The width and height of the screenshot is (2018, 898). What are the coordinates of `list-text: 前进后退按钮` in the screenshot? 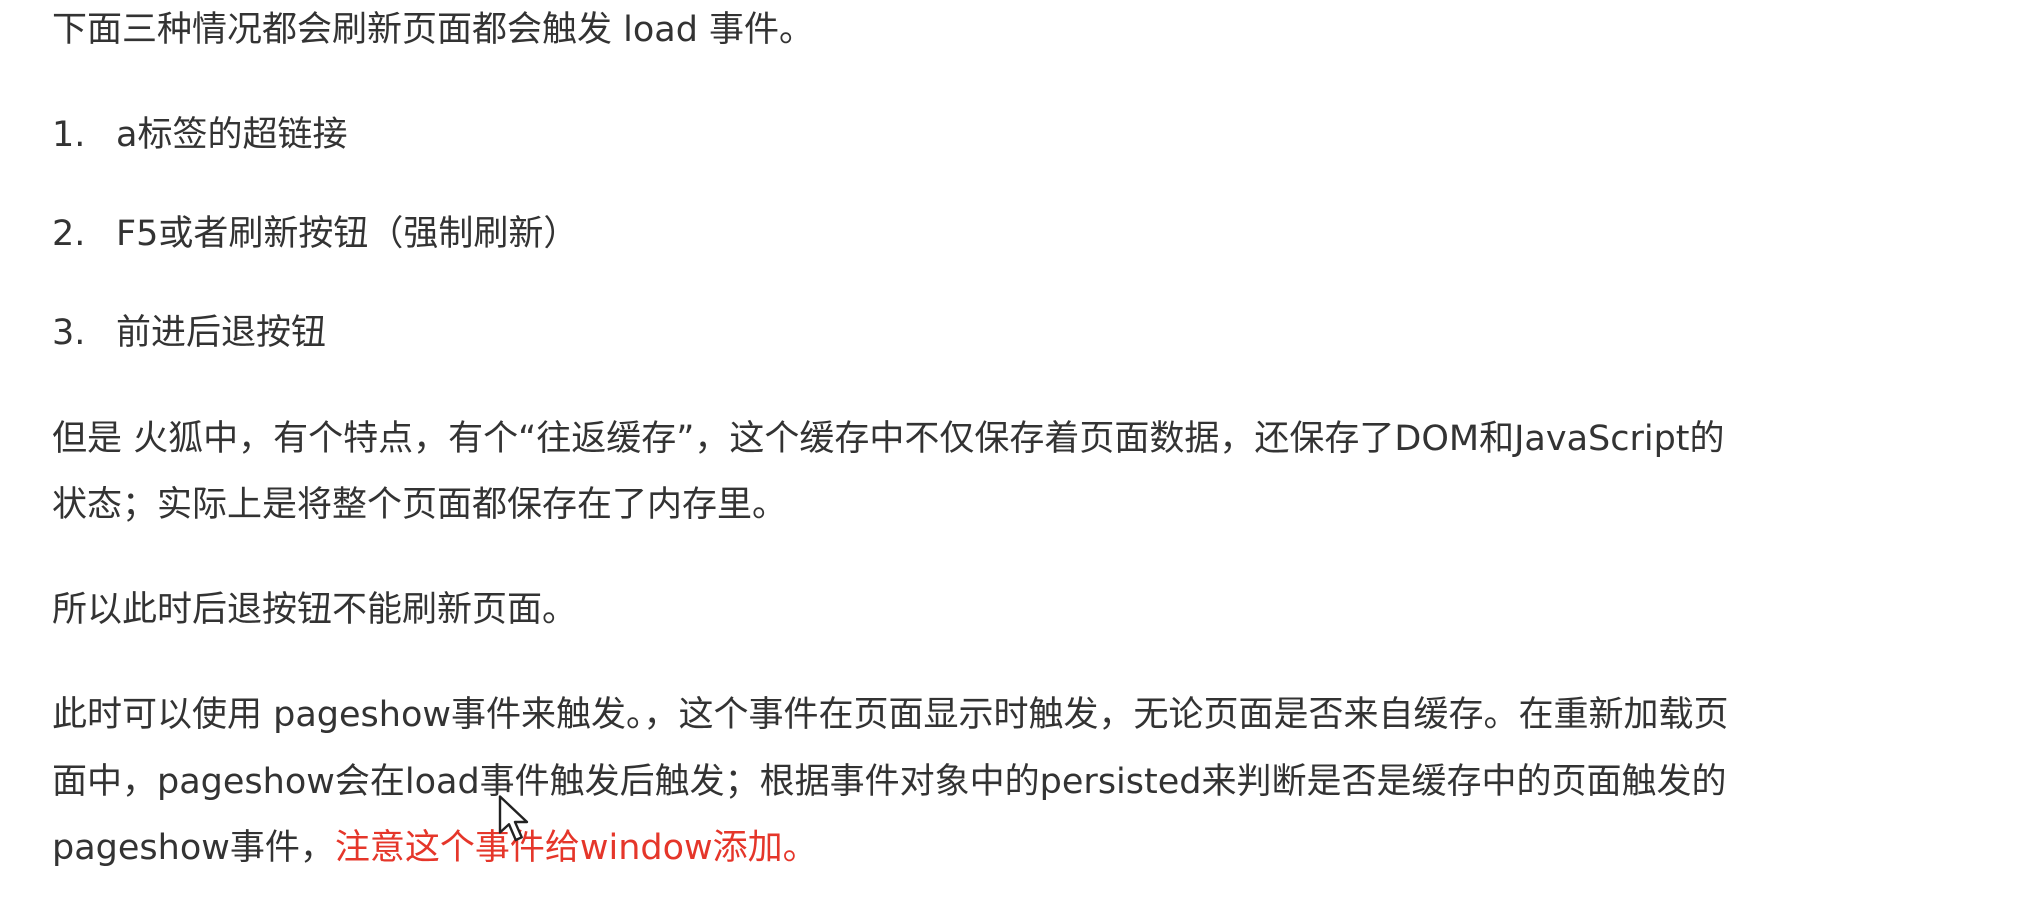 It's located at (221, 333).